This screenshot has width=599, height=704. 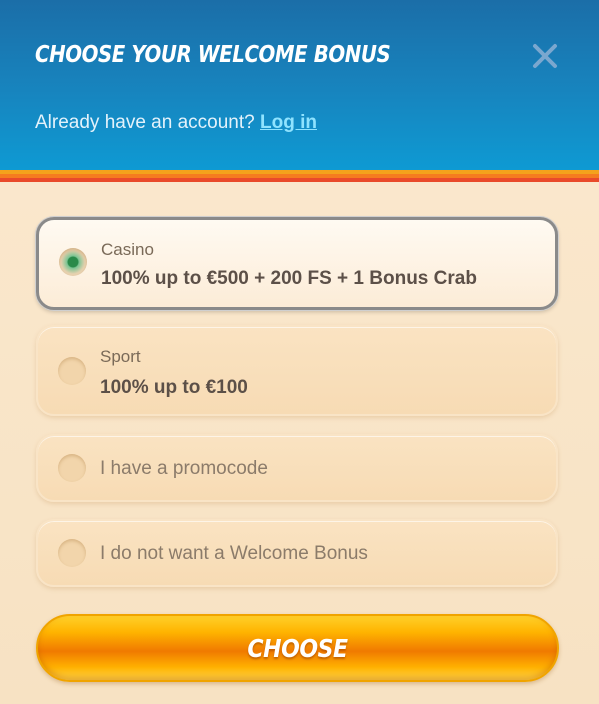 What do you see at coordinates (213, 55) in the screenshot?
I see `page-title: CHOOSE YOUR WELCOME BONUS` at bounding box center [213, 55].